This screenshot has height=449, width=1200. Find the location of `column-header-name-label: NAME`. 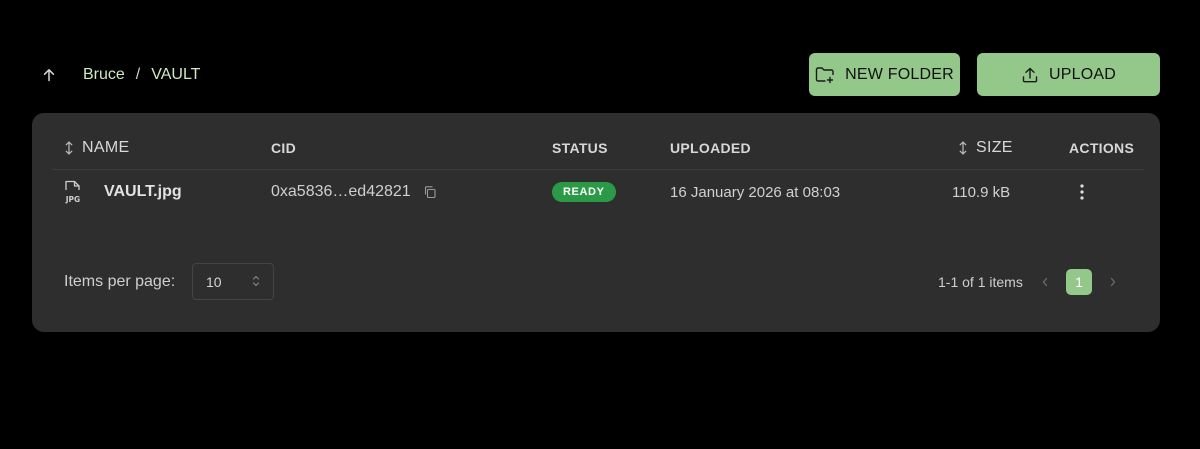

column-header-name-label: NAME is located at coordinates (106, 147).